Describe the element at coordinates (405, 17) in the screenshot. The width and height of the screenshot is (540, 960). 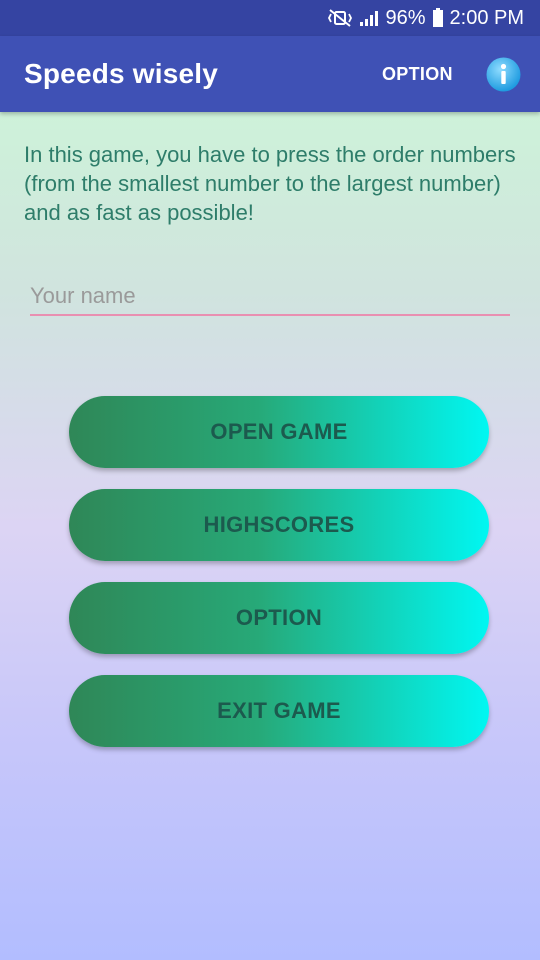
I see `battery-percent: 96%` at that location.